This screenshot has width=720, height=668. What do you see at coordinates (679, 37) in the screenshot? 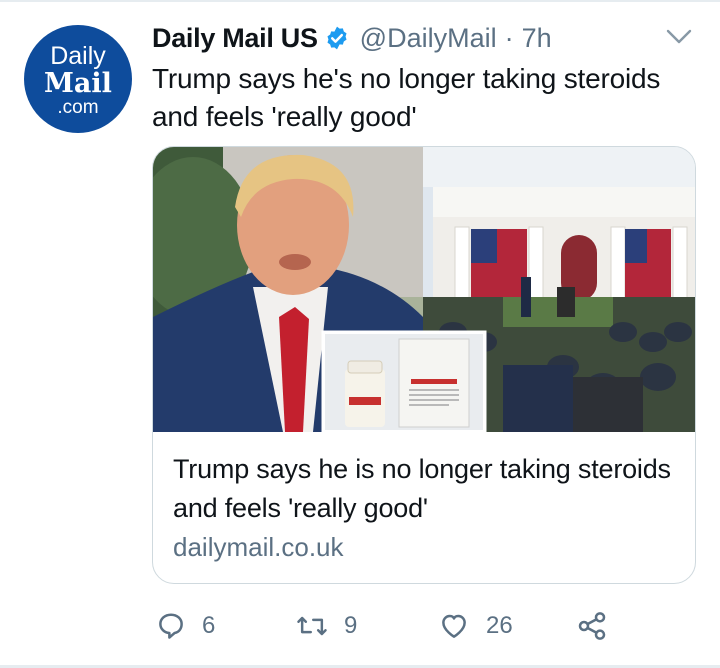
I see `chevron-down-icon` at bounding box center [679, 37].